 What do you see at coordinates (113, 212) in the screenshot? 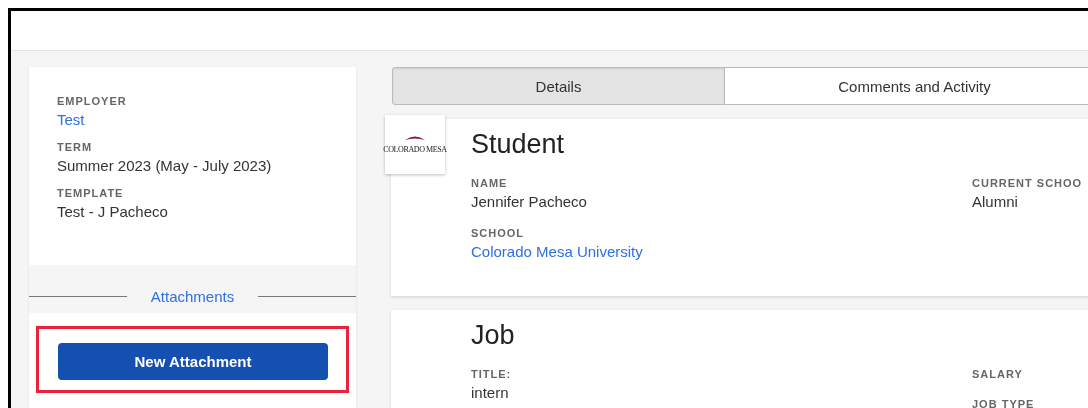
I see `field-value: Test - J Pacheco` at bounding box center [113, 212].